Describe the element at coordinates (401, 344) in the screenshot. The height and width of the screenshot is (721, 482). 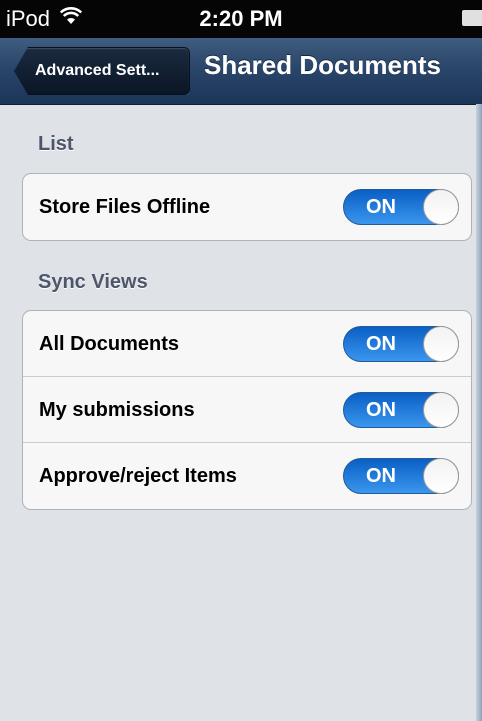
I see `all-documents-toggle: ON` at that location.